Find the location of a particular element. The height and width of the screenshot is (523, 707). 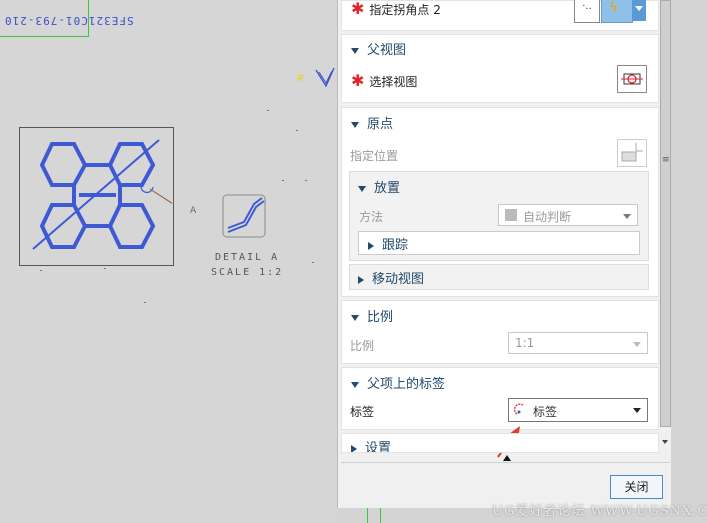

scroll-down-icon is located at coordinates (665, 442).